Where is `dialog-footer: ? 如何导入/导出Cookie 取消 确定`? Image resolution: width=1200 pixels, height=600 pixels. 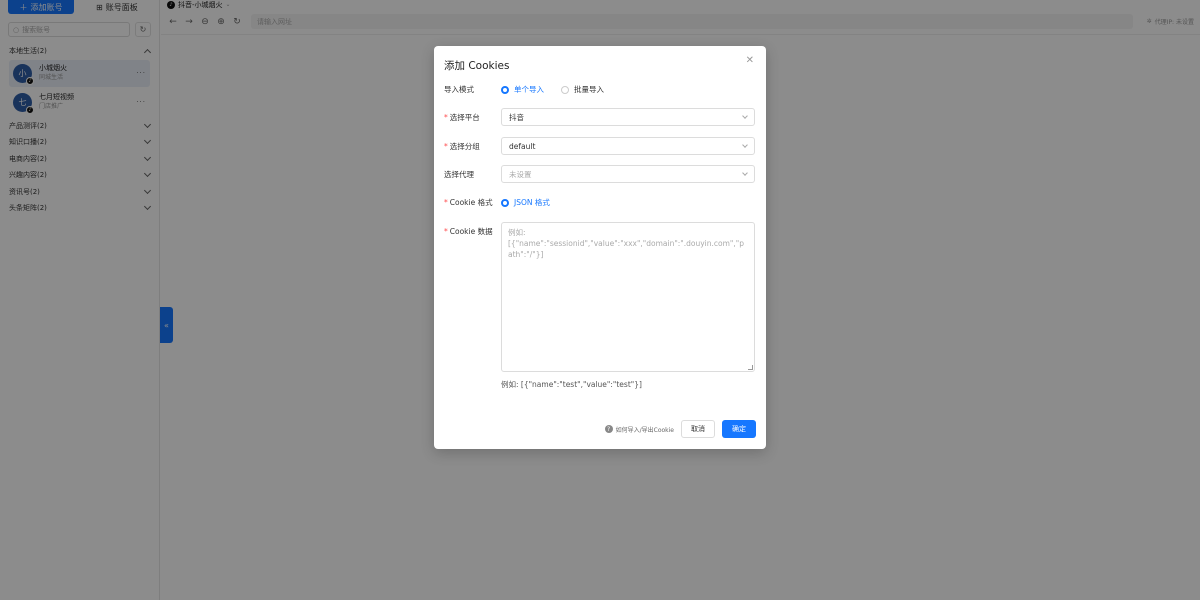 dialog-footer: ? 如何导入/导出Cookie 取消 确定 is located at coordinates (680, 429).